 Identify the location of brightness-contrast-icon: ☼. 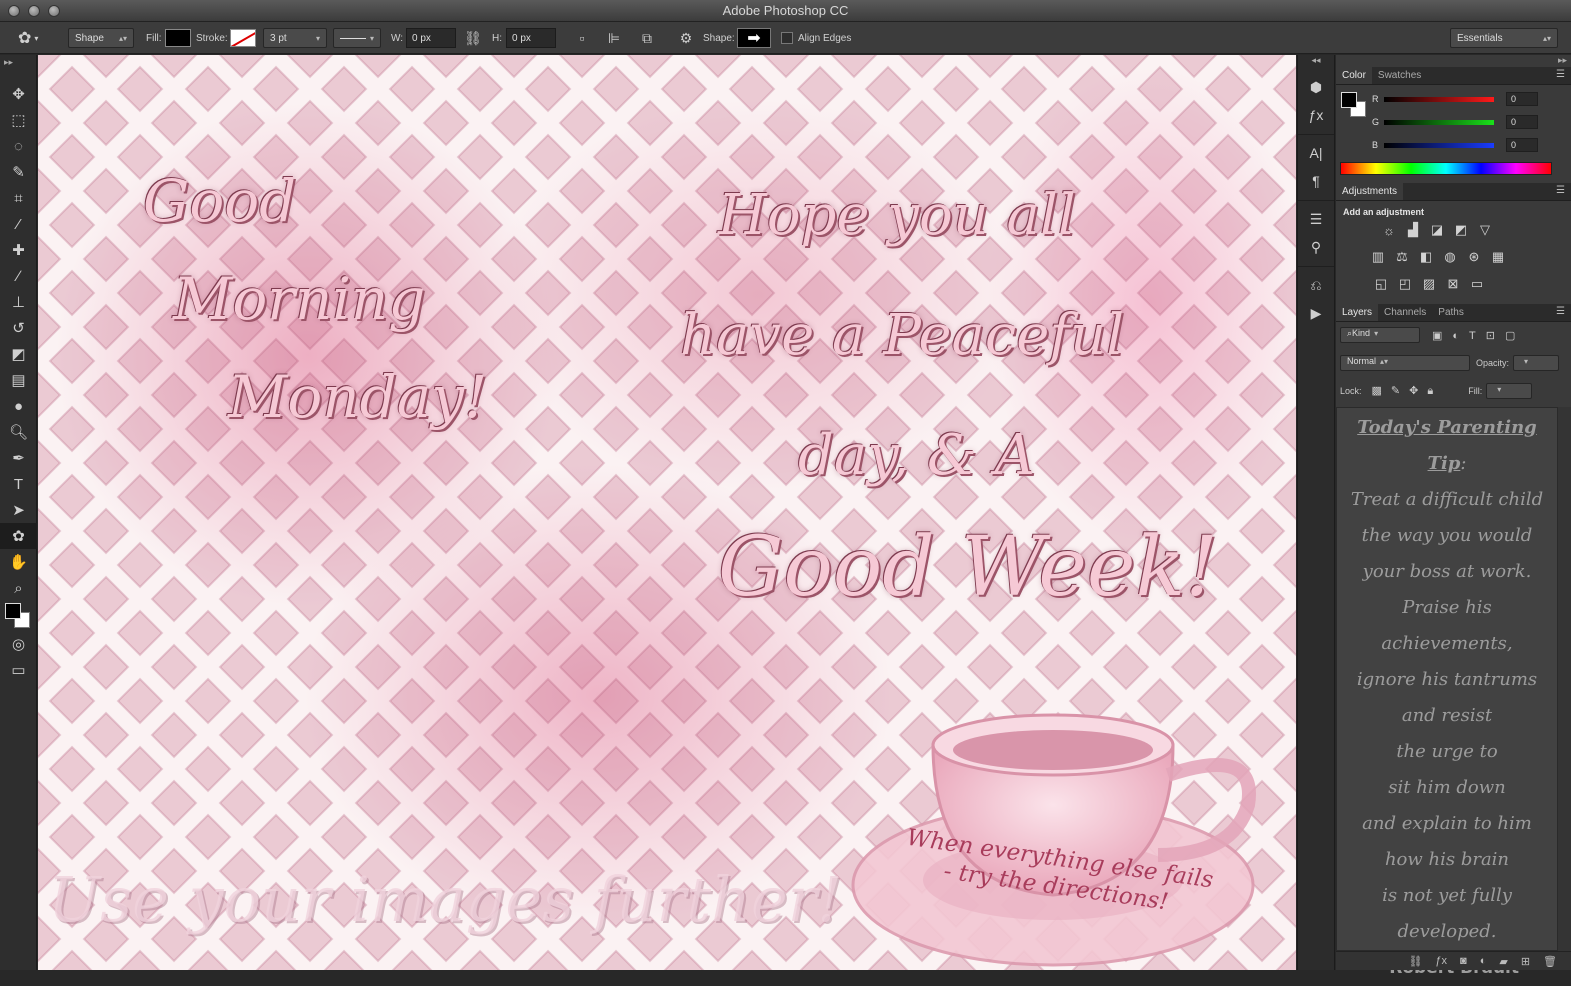
(1389, 230).